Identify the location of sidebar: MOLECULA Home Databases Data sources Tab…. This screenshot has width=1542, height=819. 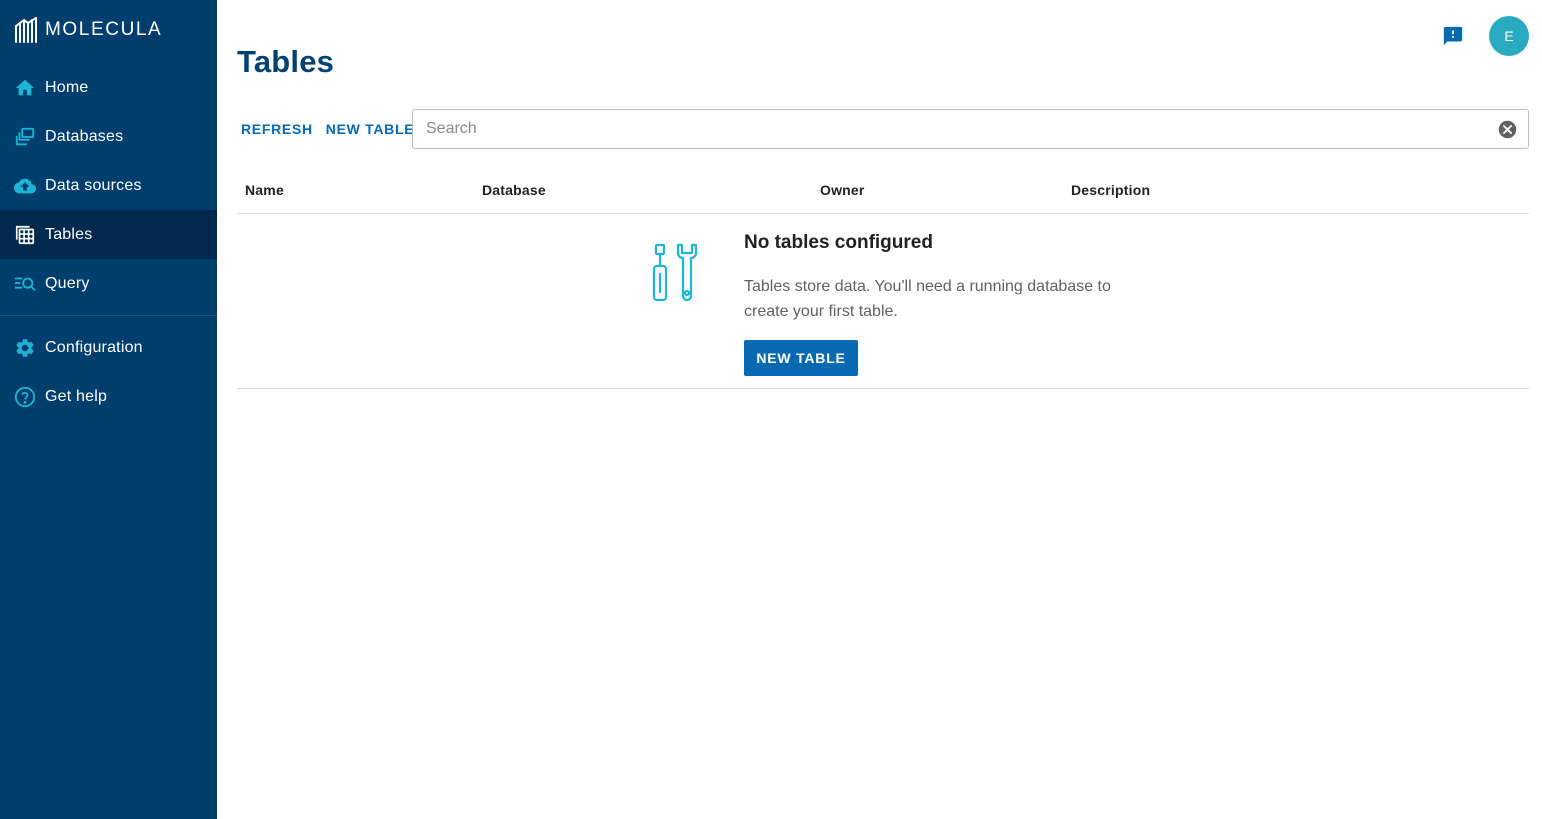
(108, 409).